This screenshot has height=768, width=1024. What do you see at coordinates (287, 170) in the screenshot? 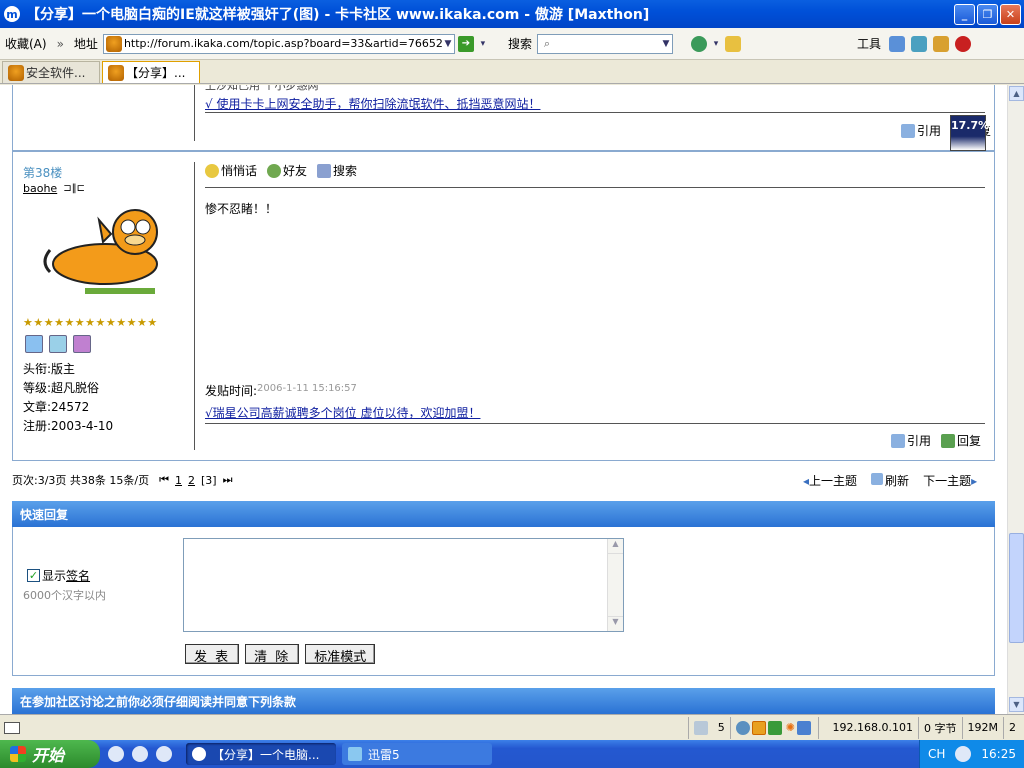
I see `friend-button: 好友` at bounding box center [287, 170].